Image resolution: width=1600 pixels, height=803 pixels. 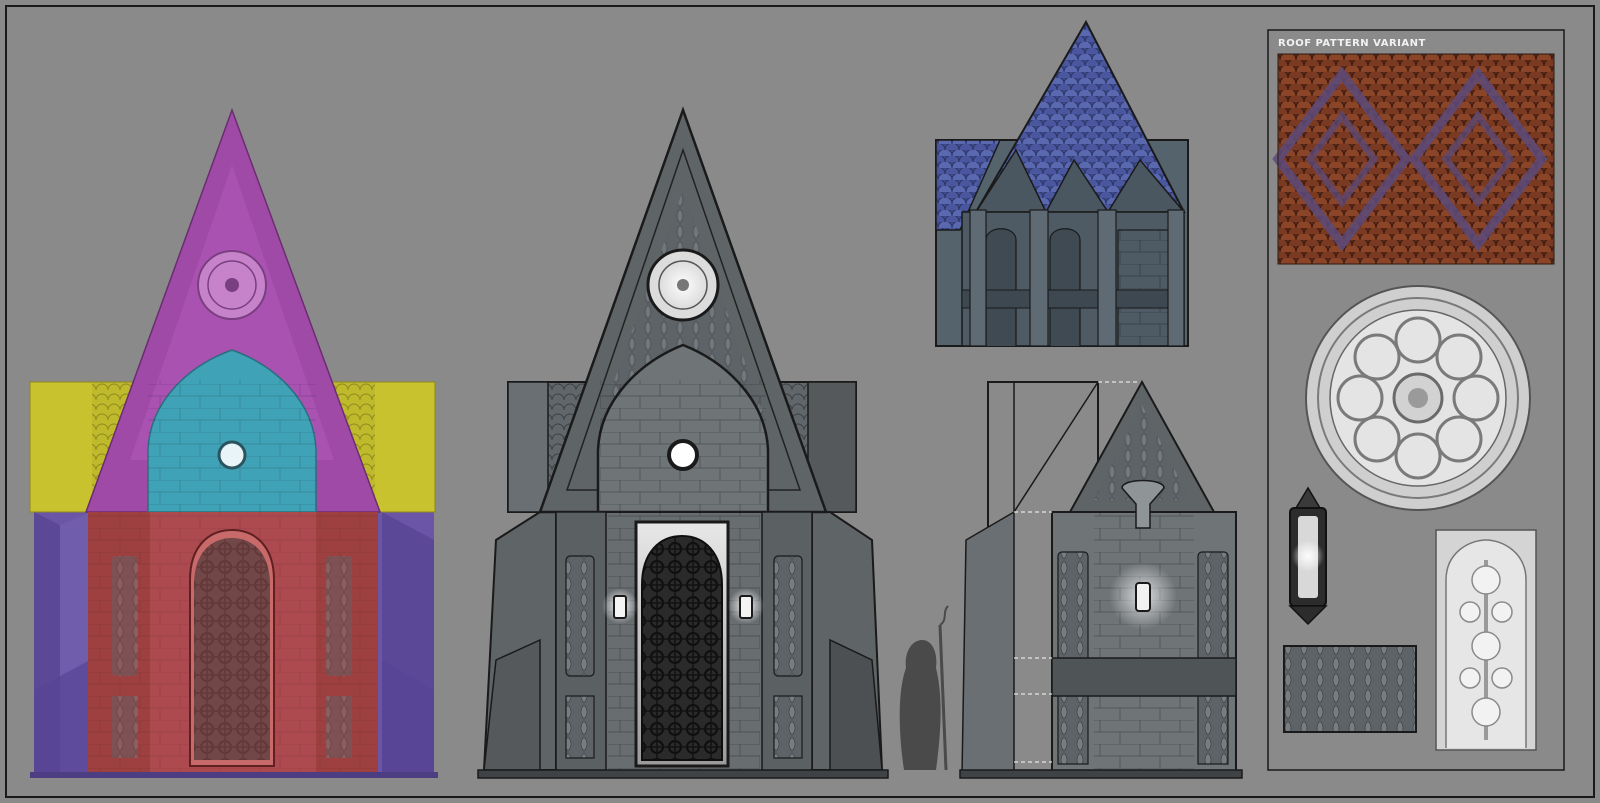 What do you see at coordinates (682, 647) in the screenshot?
I see `wrought-iron-gate-icon` at bounding box center [682, 647].